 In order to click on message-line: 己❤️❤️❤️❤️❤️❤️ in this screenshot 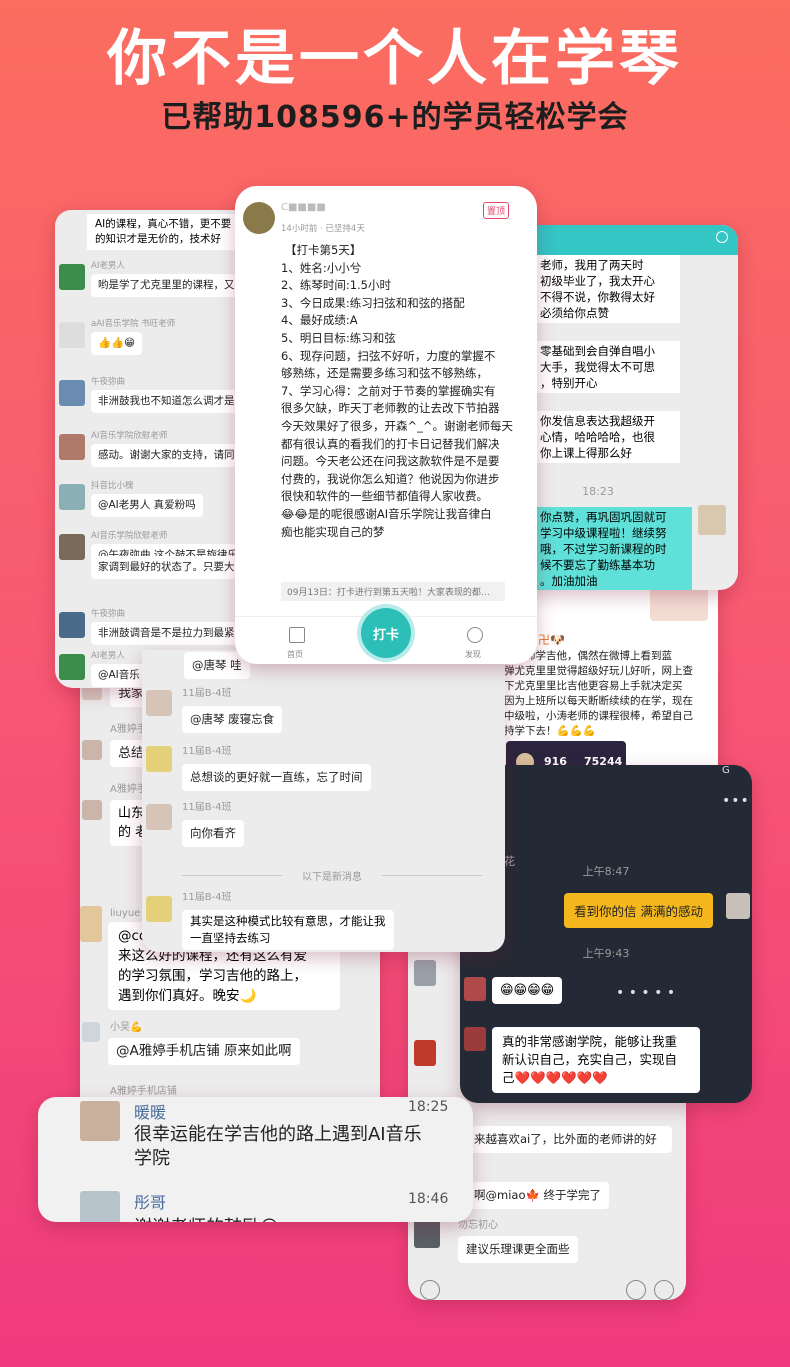, I will do `click(555, 1077)`.